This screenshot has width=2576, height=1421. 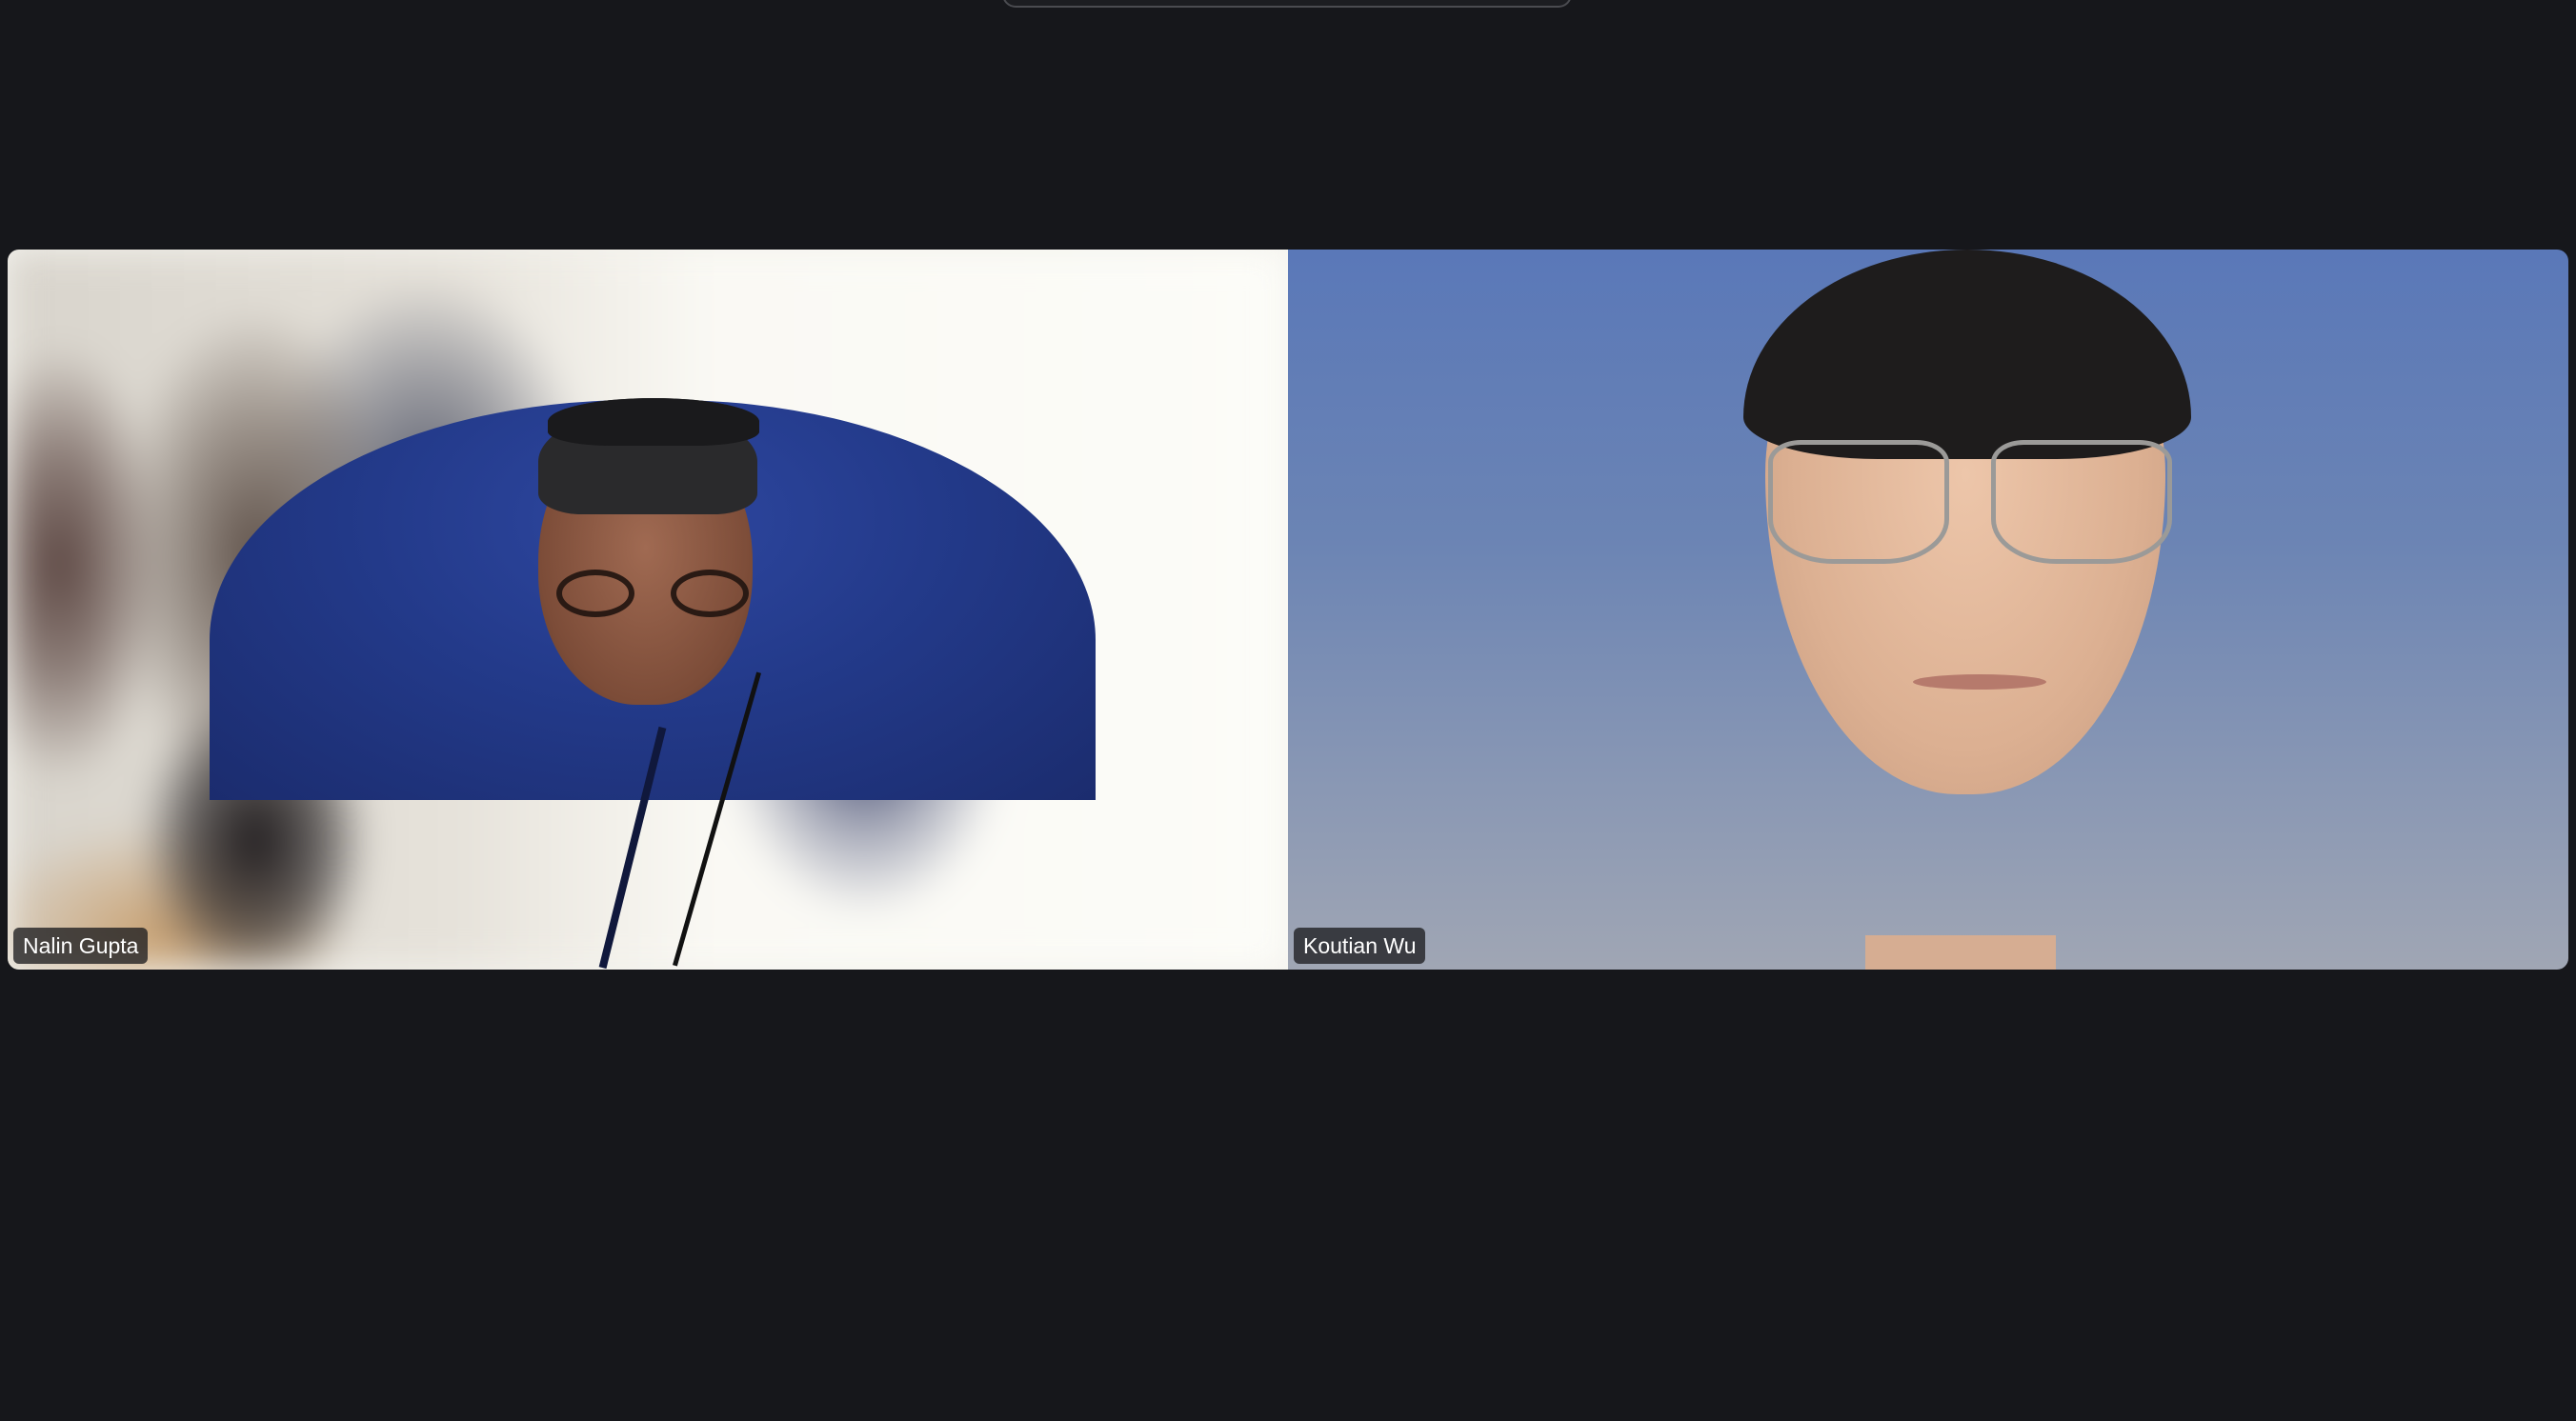 What do you see at coordinates (653, 422) in the screenshot?
I see `headphones-band` at bounding box center [653, 422].